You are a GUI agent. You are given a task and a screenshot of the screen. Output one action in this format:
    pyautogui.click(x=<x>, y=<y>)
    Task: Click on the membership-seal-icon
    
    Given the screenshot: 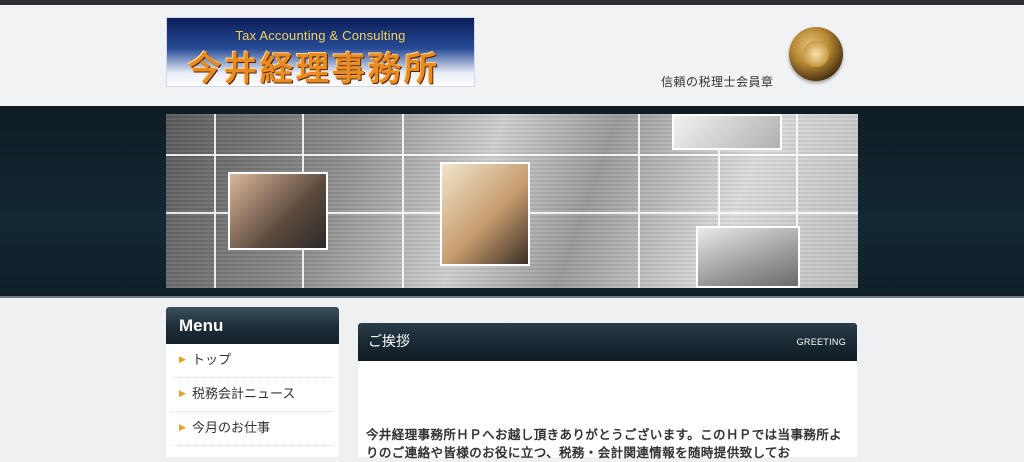 What is the action you would take?
    pyautogui.click(x=816, y=54)
    